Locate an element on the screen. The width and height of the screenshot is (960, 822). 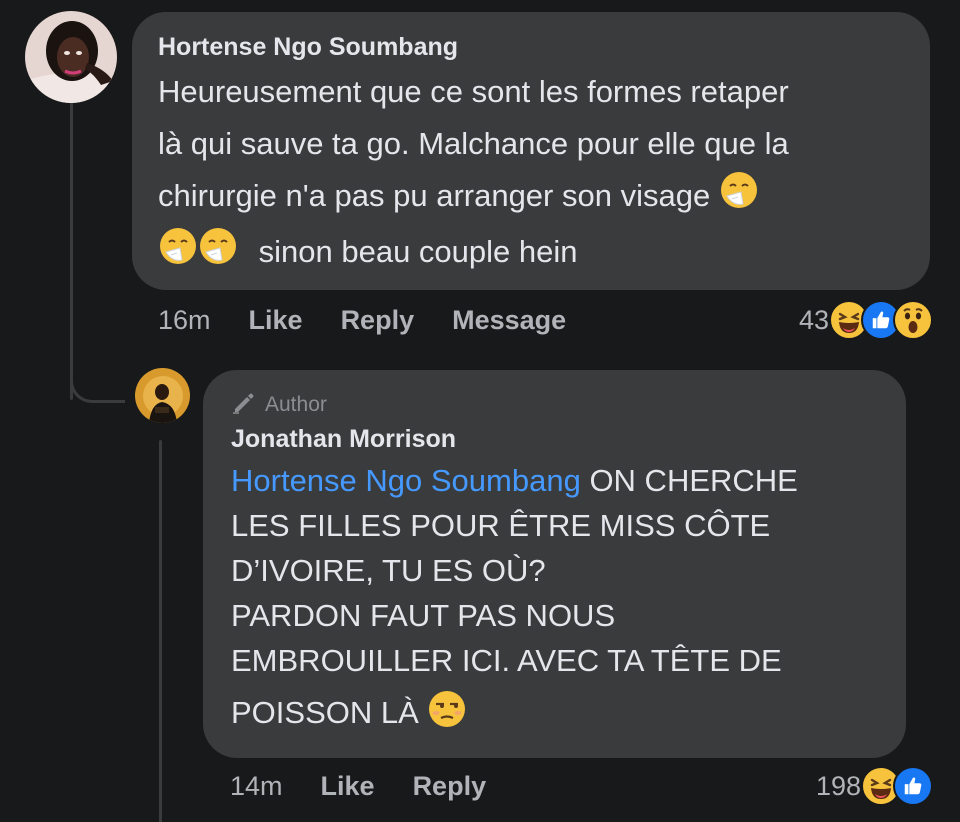
comment-actions: 16m Like Reply Message is located at coordinates (381, 320).